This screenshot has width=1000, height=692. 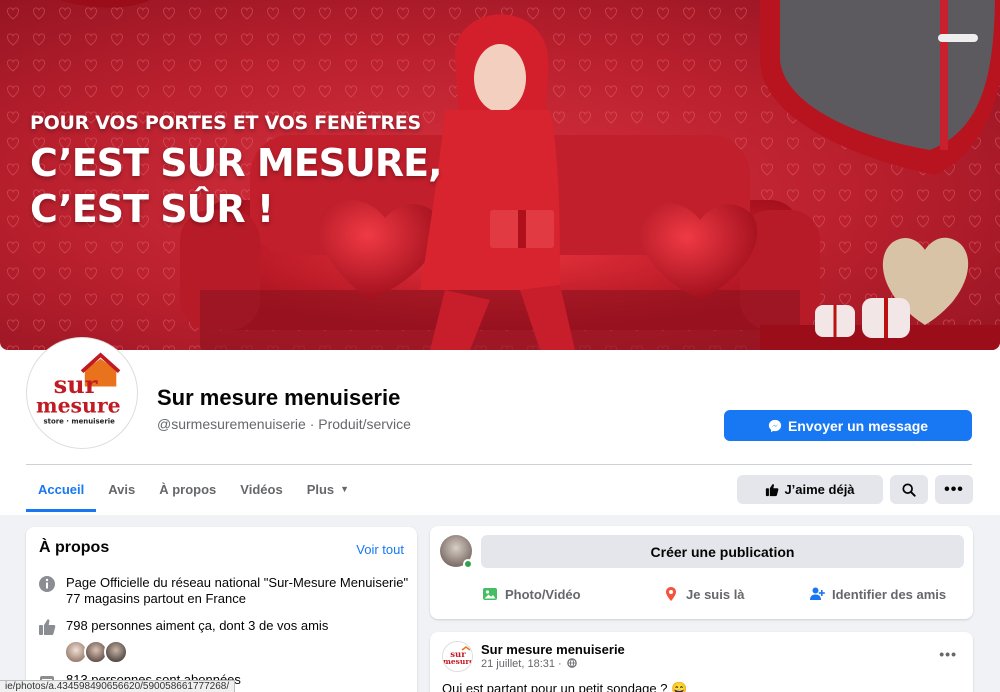 What do you see at coordinates (819, 489) in the screenshot?
I see `like-page-label: J’aime déjà` at bounding box center [819, 489].